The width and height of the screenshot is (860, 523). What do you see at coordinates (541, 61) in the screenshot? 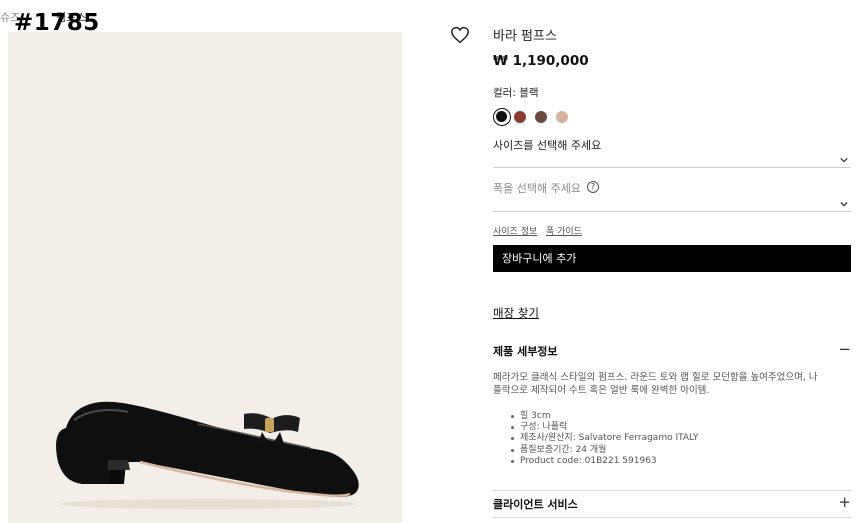
I see `product-price: ₩ 1,190,000` at bounding box center [541, 61].